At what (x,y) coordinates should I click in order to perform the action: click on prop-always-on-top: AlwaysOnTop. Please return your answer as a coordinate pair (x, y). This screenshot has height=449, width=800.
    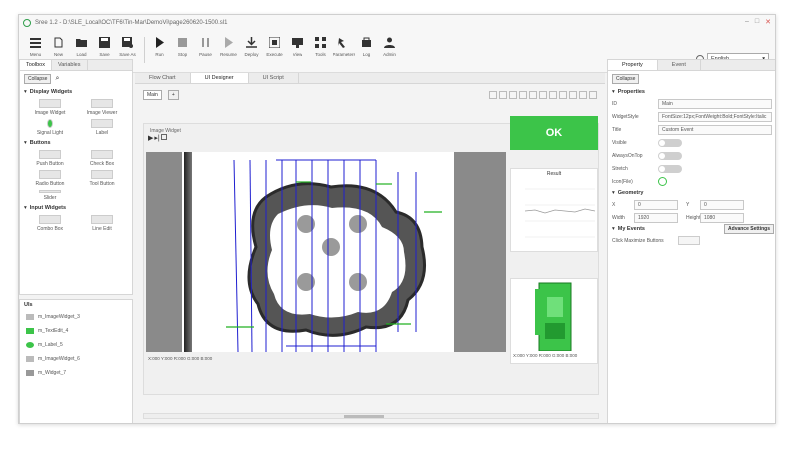
    Looking at the image, I should click on (691, 155).